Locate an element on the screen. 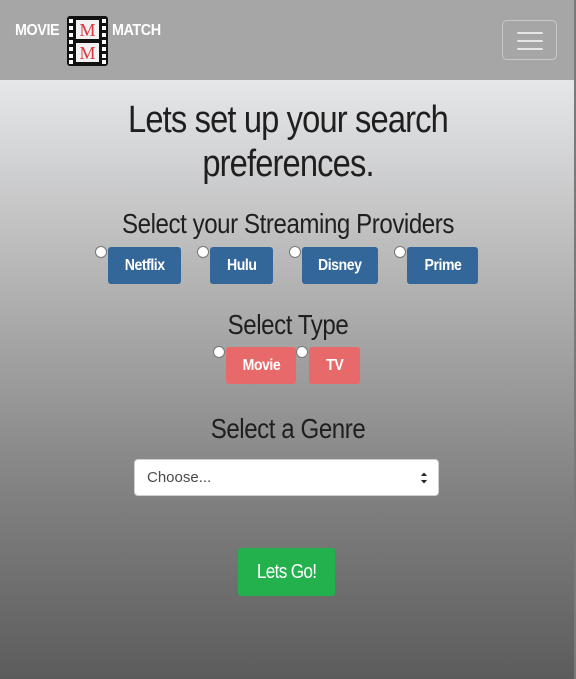 Image resolution: width=576 pixels, height=679 pixels. genre-title: Select a Genre is located at coordinates (288, 428).